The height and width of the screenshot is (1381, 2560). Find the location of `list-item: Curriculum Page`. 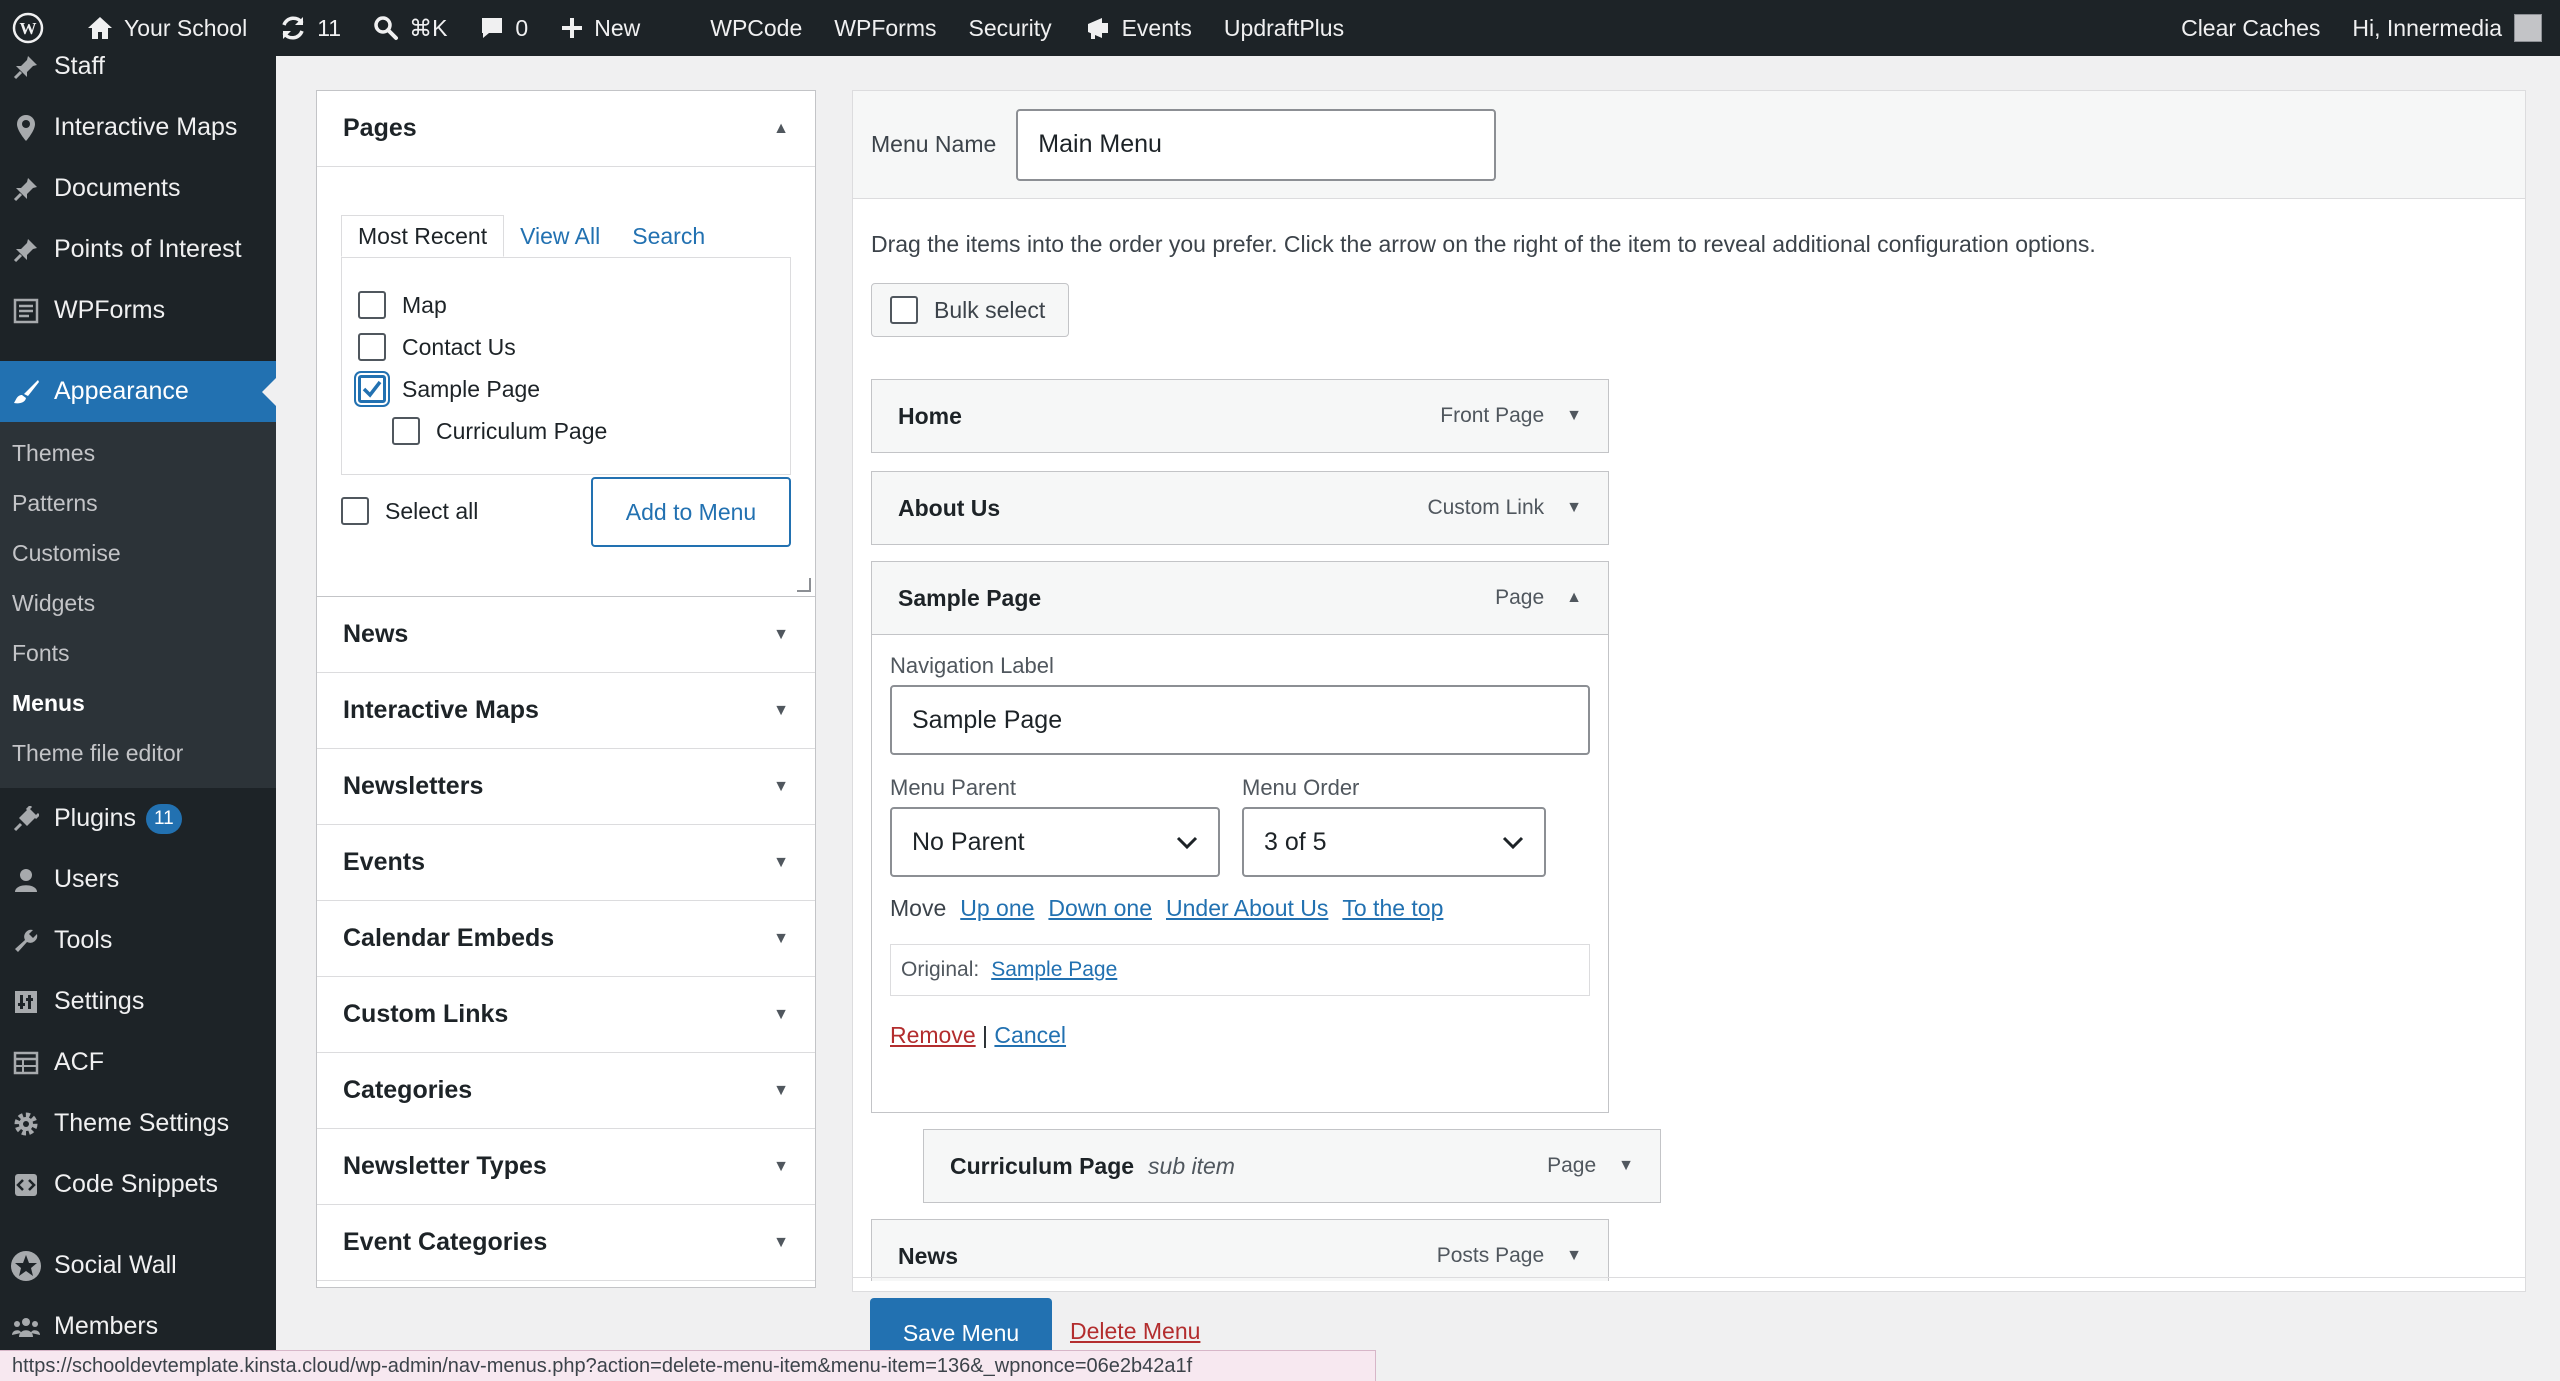

list-item: Curriculum Page is located at coordinates (566, 431).